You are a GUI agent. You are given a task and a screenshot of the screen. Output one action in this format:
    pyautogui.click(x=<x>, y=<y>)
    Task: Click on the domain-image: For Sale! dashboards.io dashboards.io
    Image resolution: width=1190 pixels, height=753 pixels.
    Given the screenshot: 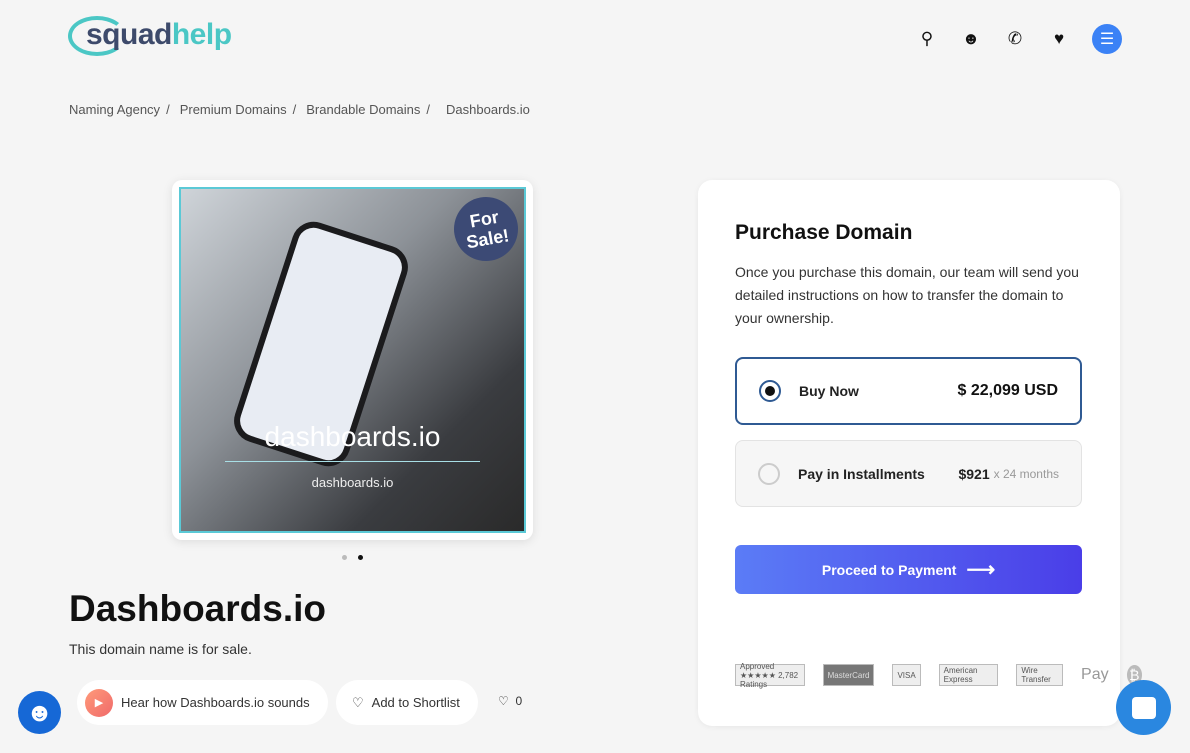 What is the action you would take?
    pyautogui.click(x=352, y=360)
    